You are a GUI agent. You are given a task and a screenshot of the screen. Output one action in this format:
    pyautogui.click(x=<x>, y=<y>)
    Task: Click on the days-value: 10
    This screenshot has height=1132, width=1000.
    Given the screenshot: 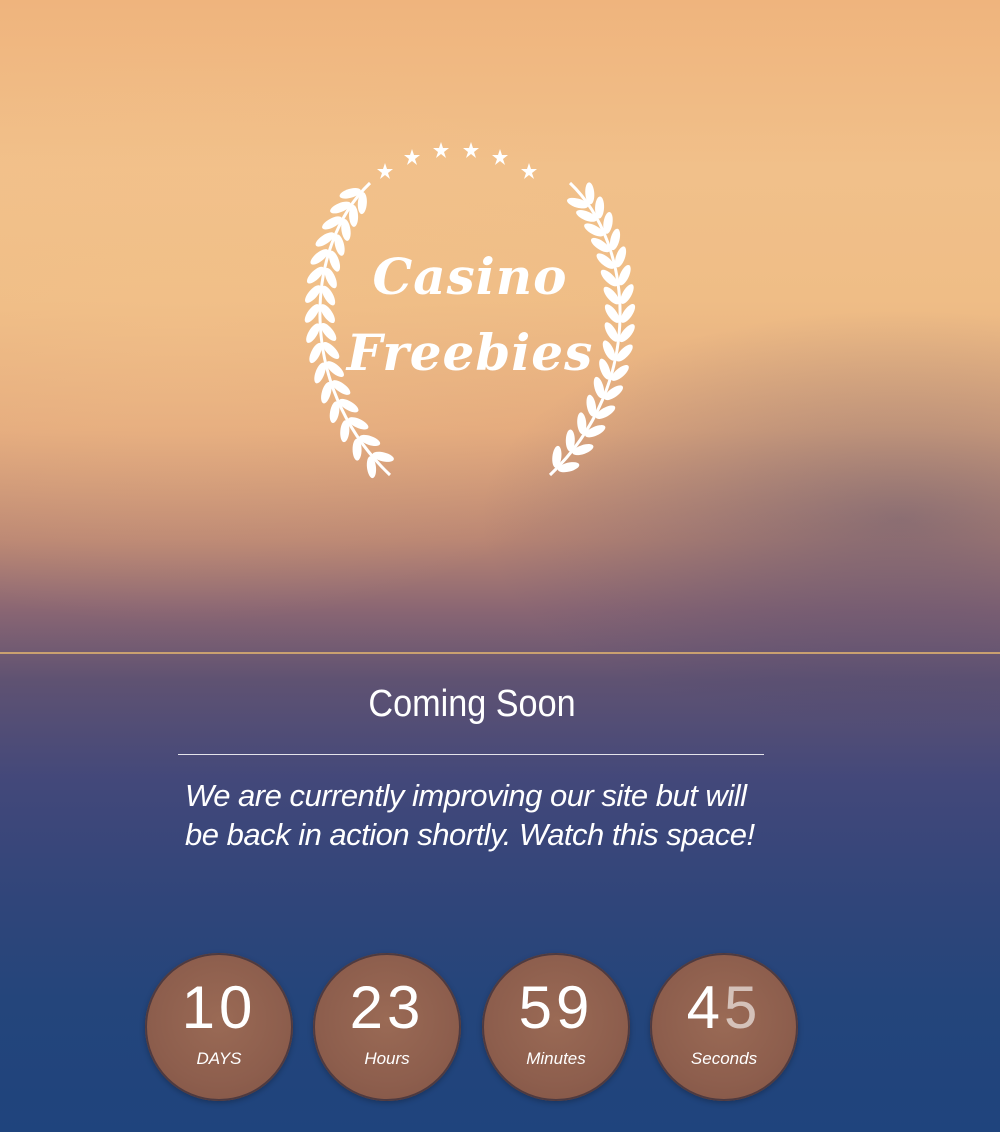 What is the action you would take?
    pyautogui.click(x=219, y=1007)
    